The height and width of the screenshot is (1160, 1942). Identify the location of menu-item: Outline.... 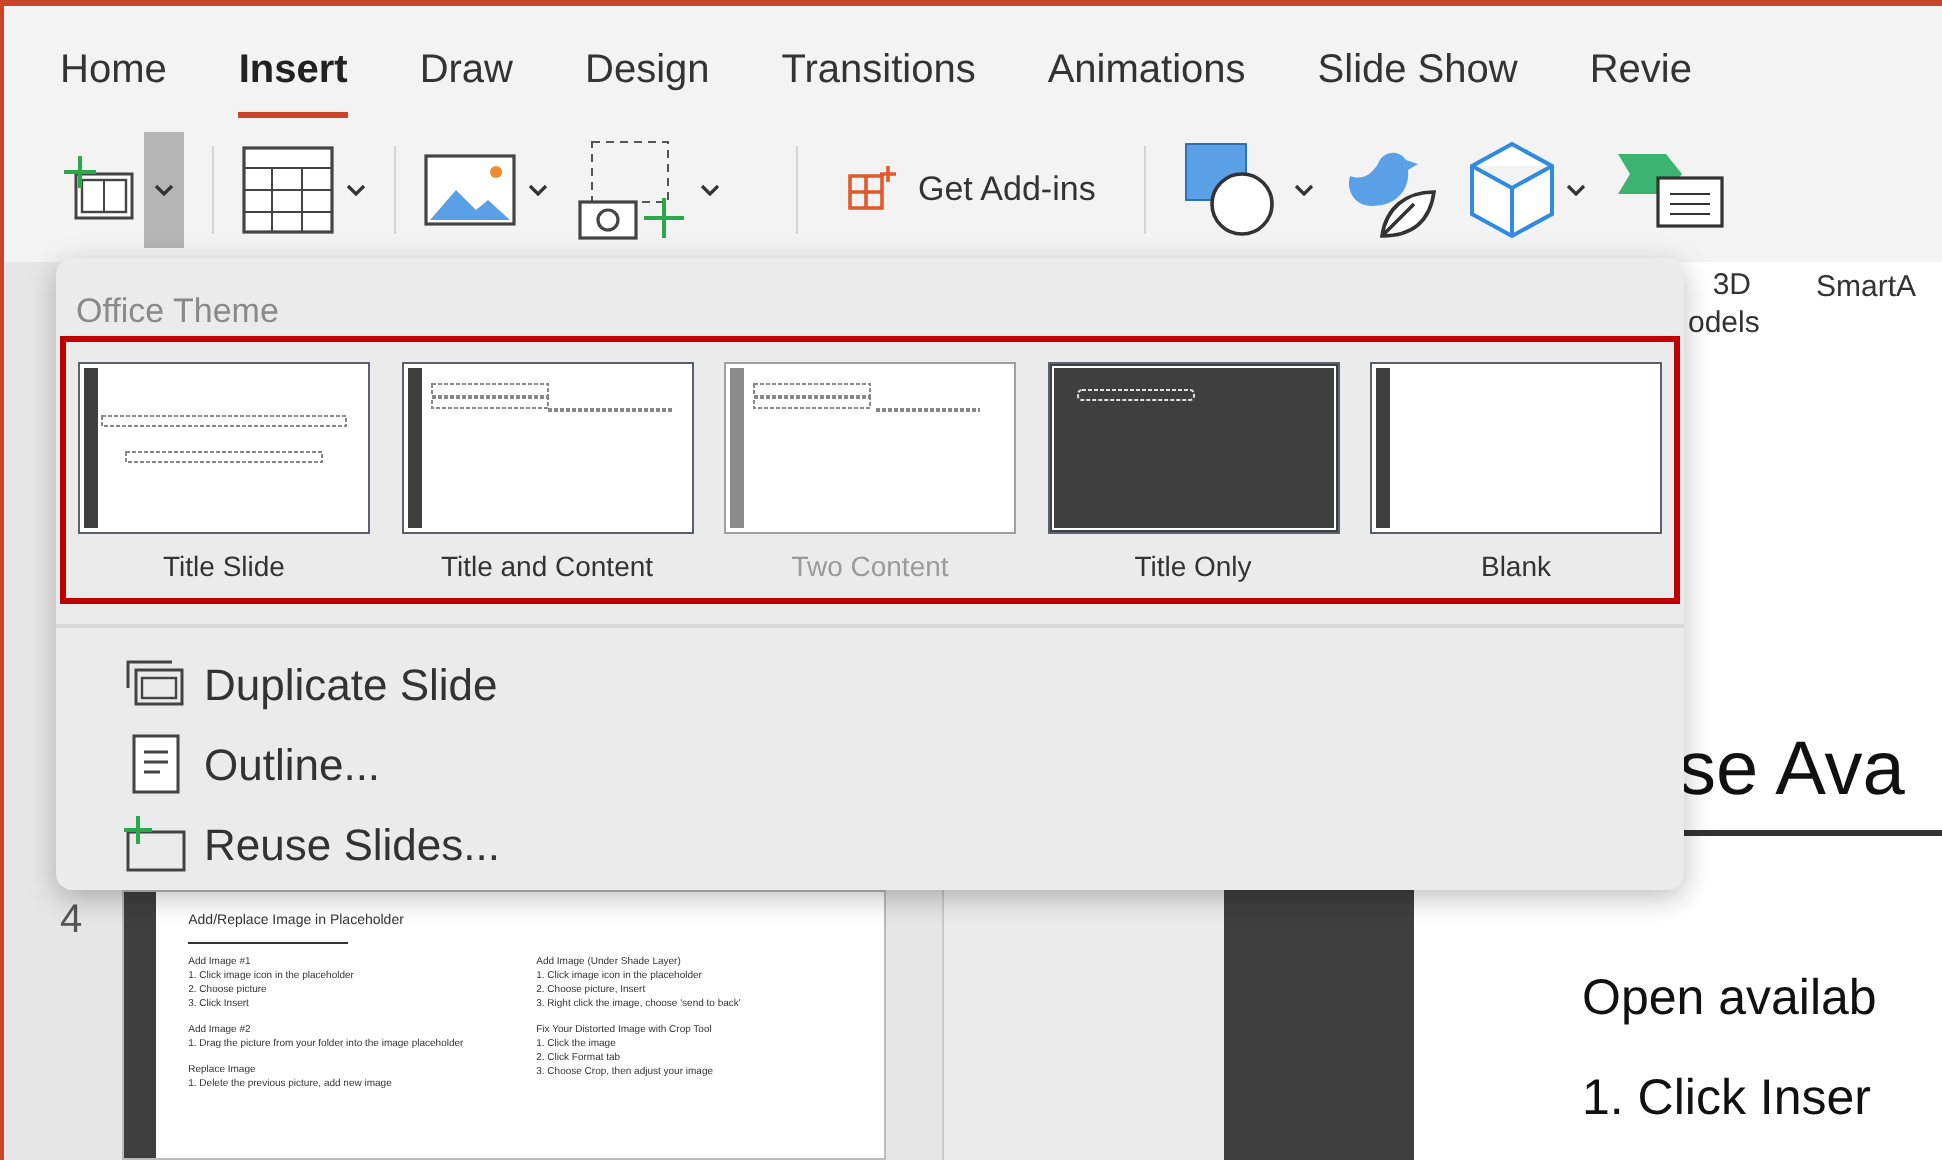
(252, 764).